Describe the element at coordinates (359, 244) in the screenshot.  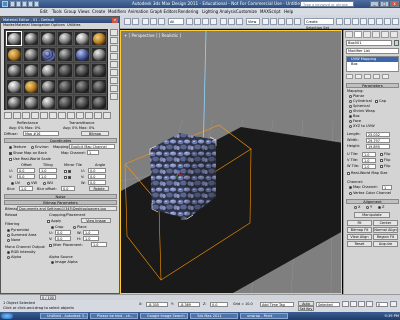
I see `reset-button: Reset` at that location.